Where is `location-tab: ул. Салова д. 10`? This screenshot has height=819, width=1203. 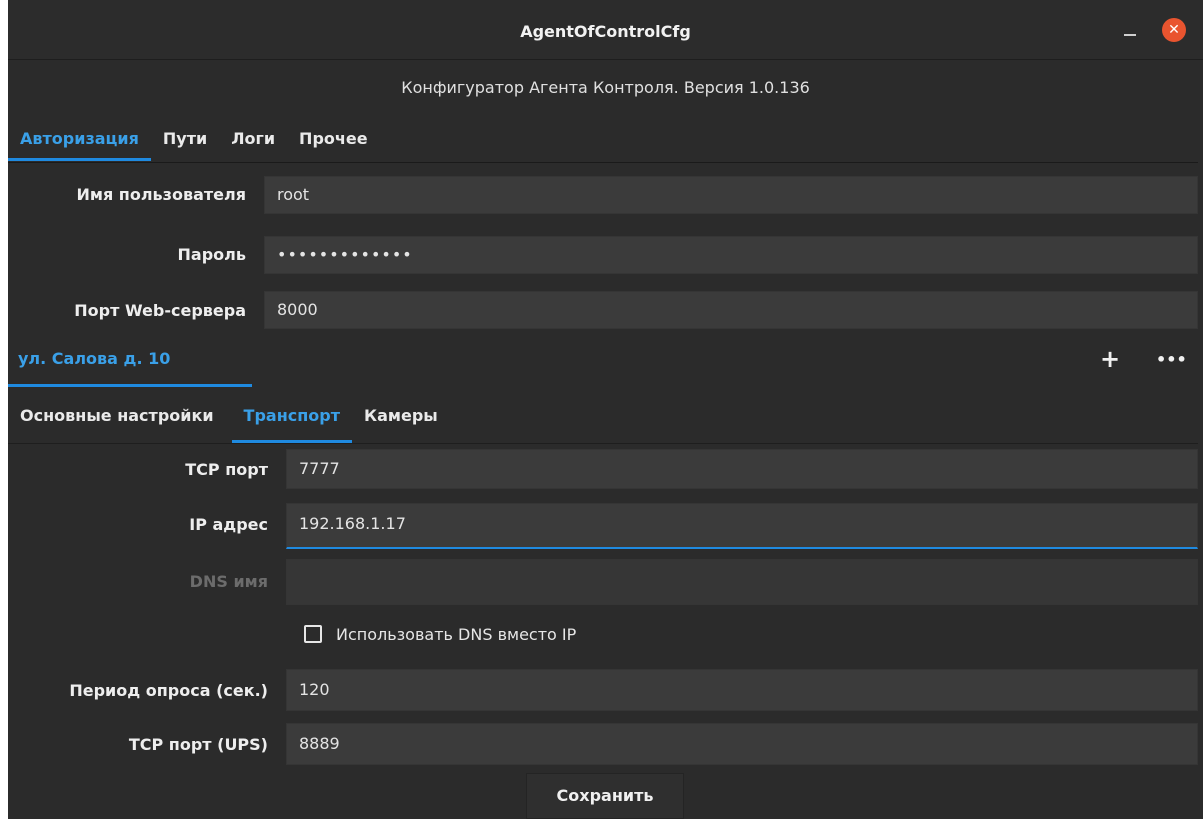 location-tab: ул. Салова д. 10 is located at coordinates (130, 363).